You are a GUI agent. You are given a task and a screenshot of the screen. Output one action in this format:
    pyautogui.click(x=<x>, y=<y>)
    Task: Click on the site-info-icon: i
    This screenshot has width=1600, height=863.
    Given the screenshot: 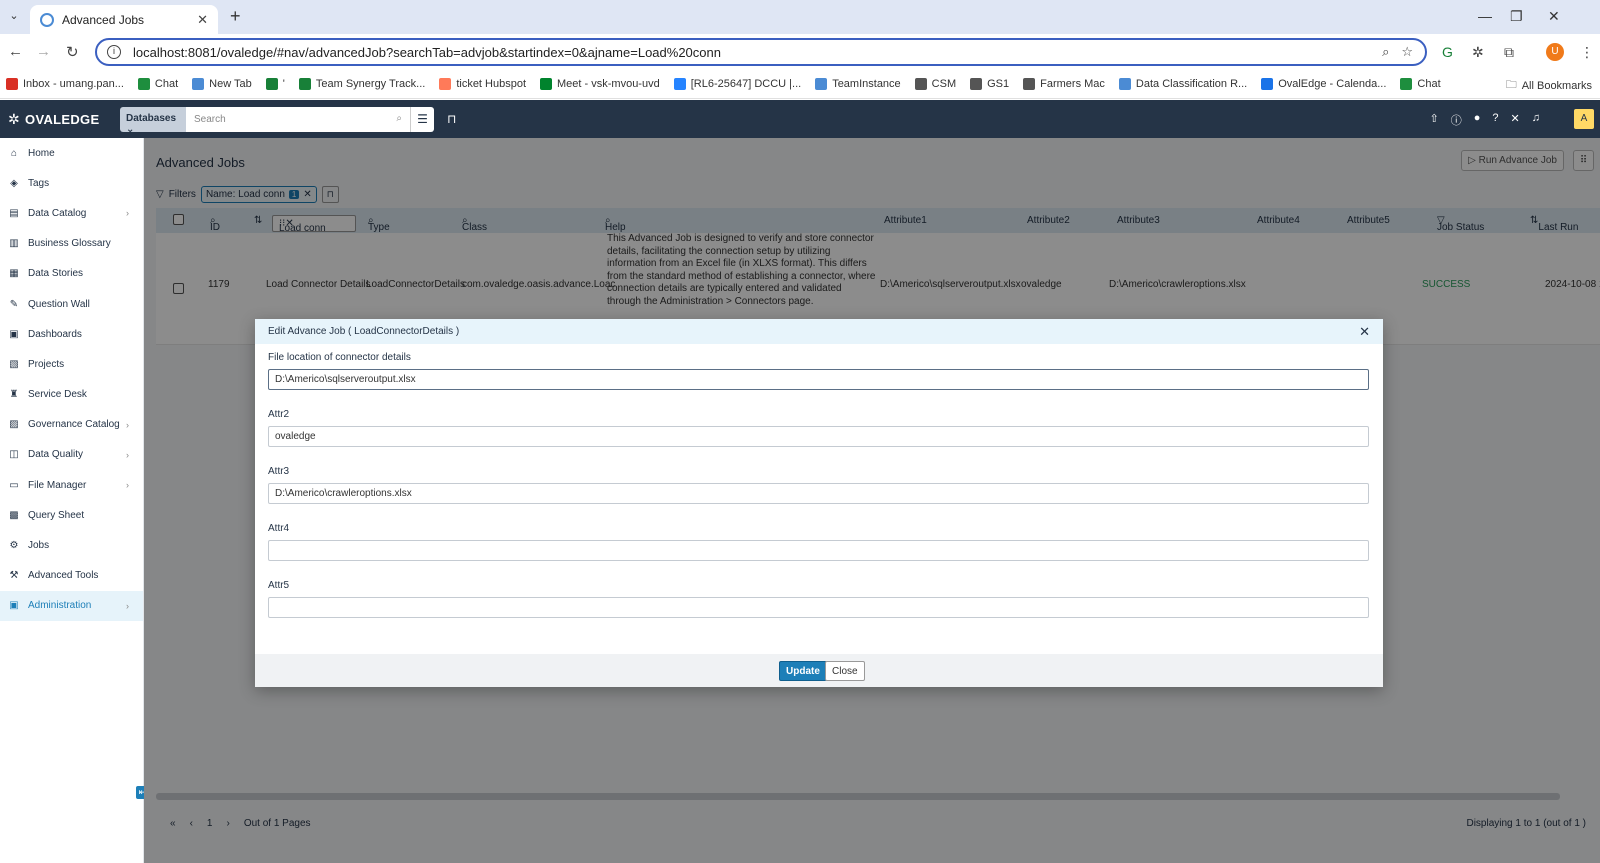 What is the action you would take?
    pyautogui.click(x=114, y=52)
    